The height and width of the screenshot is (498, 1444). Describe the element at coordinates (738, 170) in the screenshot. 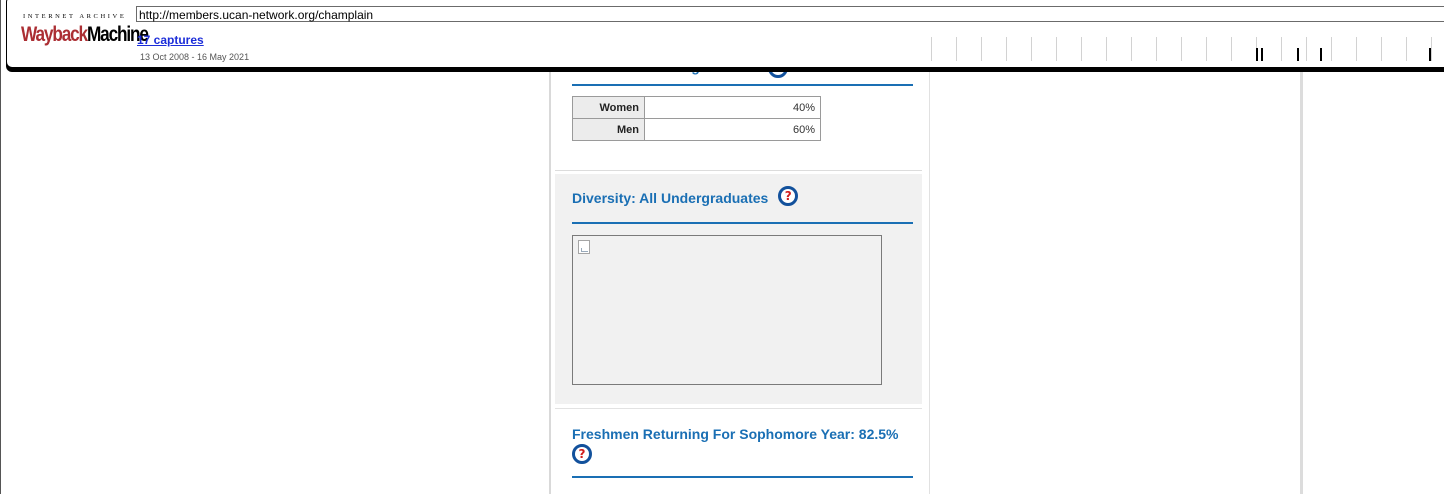

I see `section-divider` at that location.